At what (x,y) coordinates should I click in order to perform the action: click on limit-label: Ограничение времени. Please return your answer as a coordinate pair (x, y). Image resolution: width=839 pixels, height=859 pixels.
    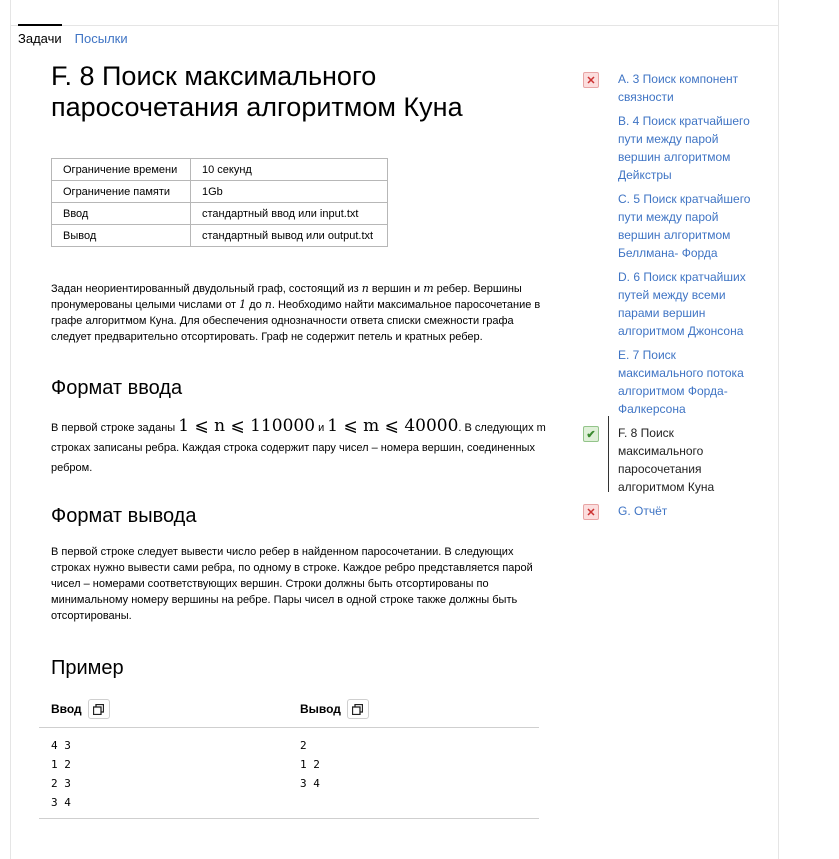
    Looking at the image, I should click on (121, 169).